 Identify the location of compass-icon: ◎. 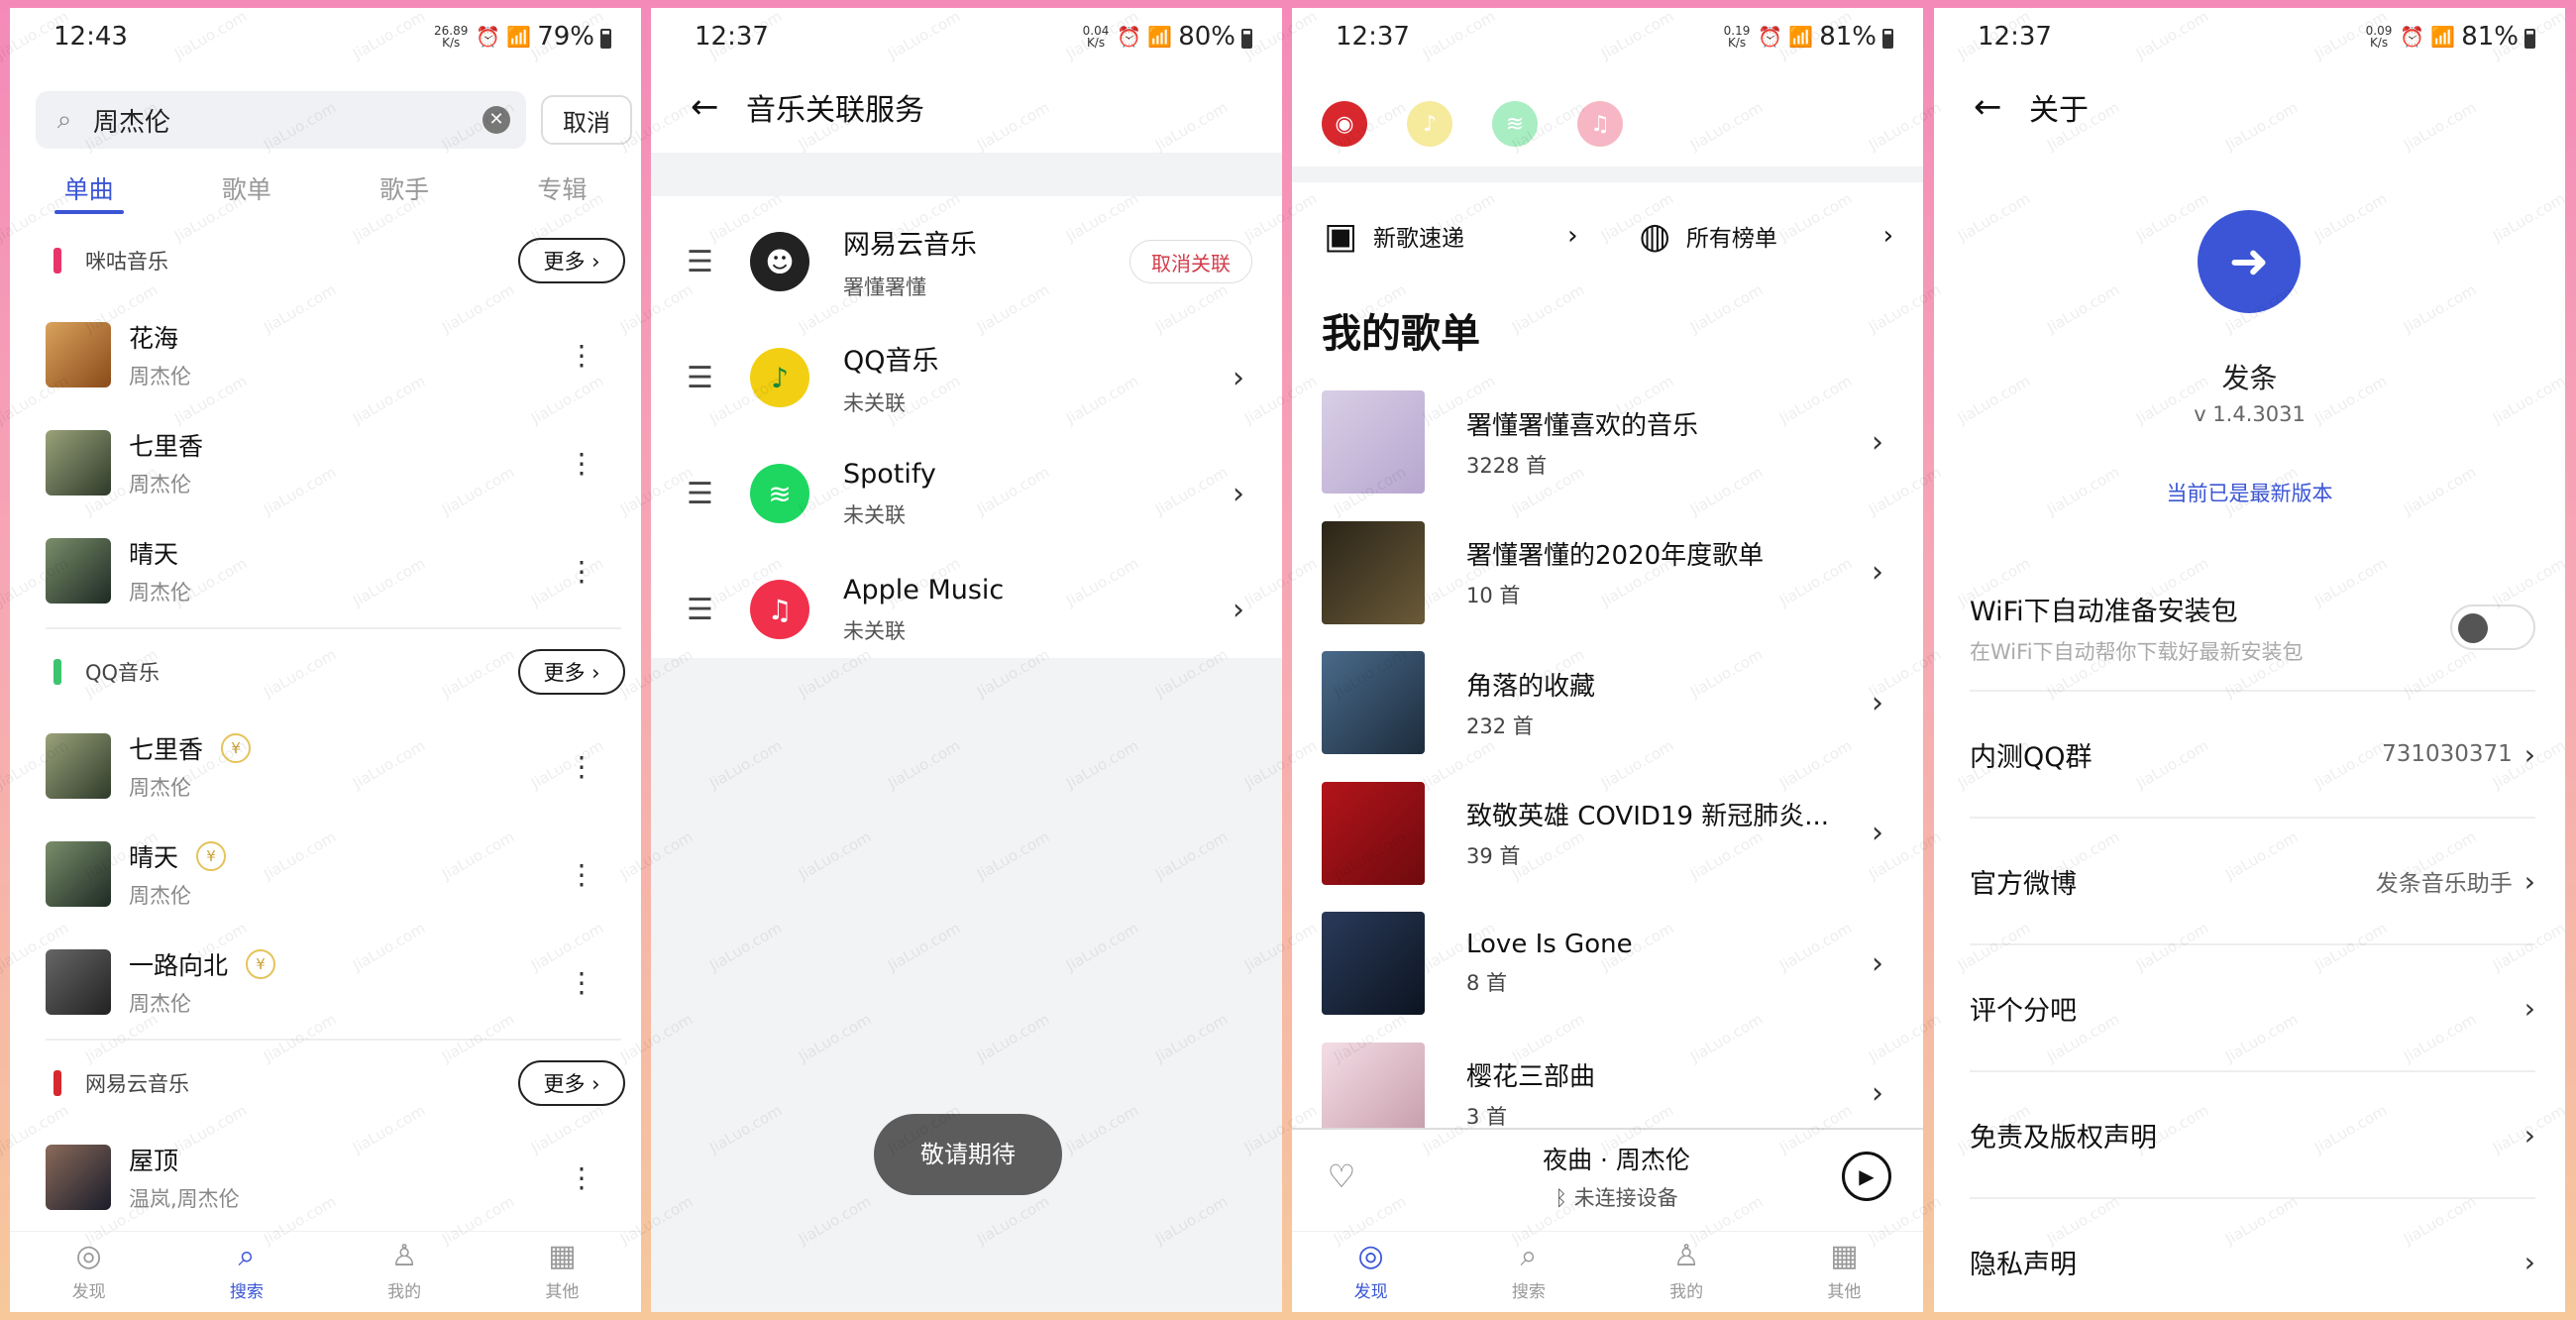
(88, 1256).